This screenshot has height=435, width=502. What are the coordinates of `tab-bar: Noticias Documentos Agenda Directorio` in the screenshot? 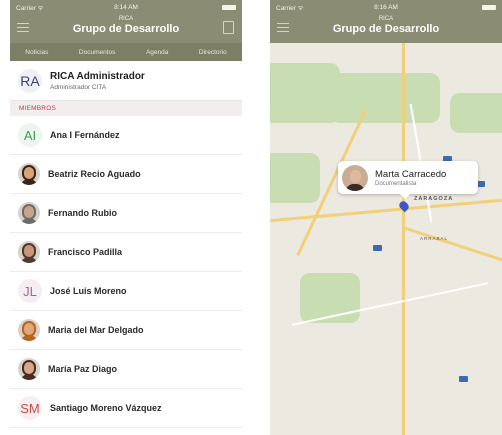 It's located at (126, 52).